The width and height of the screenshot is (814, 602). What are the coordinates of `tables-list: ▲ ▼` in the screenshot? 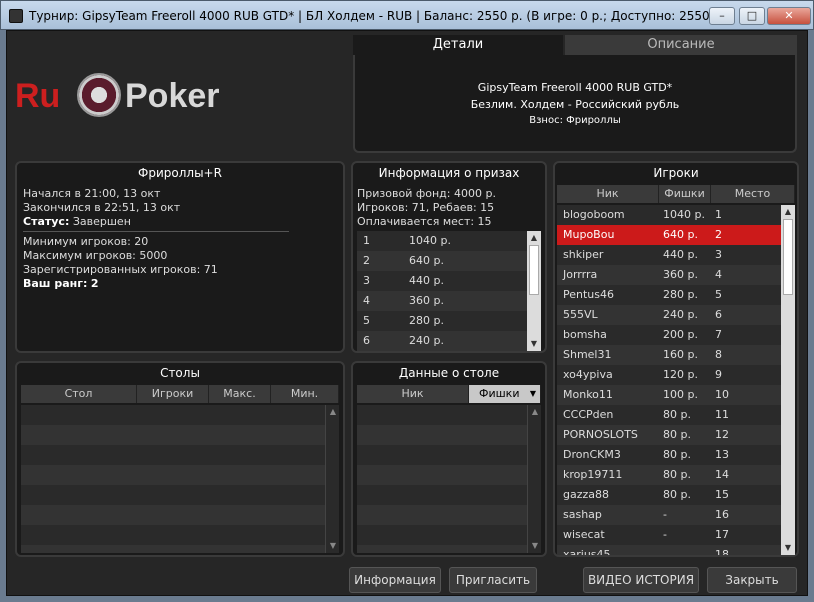 It's located at (180, 479).